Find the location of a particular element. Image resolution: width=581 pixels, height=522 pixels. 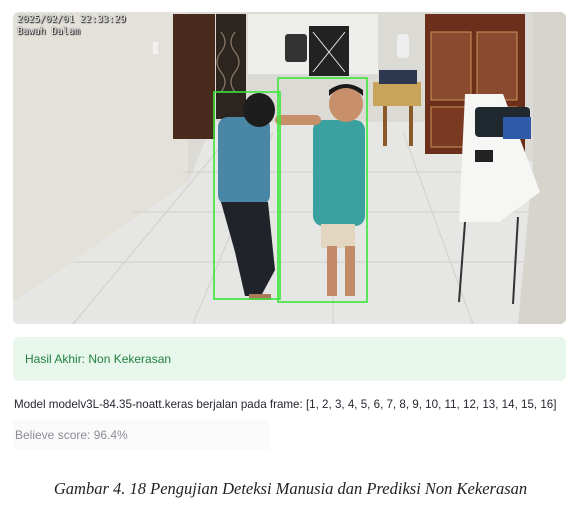

cctv-timestamp: 2025/02/01 22:33:29 is located at coordinates (71, 19).